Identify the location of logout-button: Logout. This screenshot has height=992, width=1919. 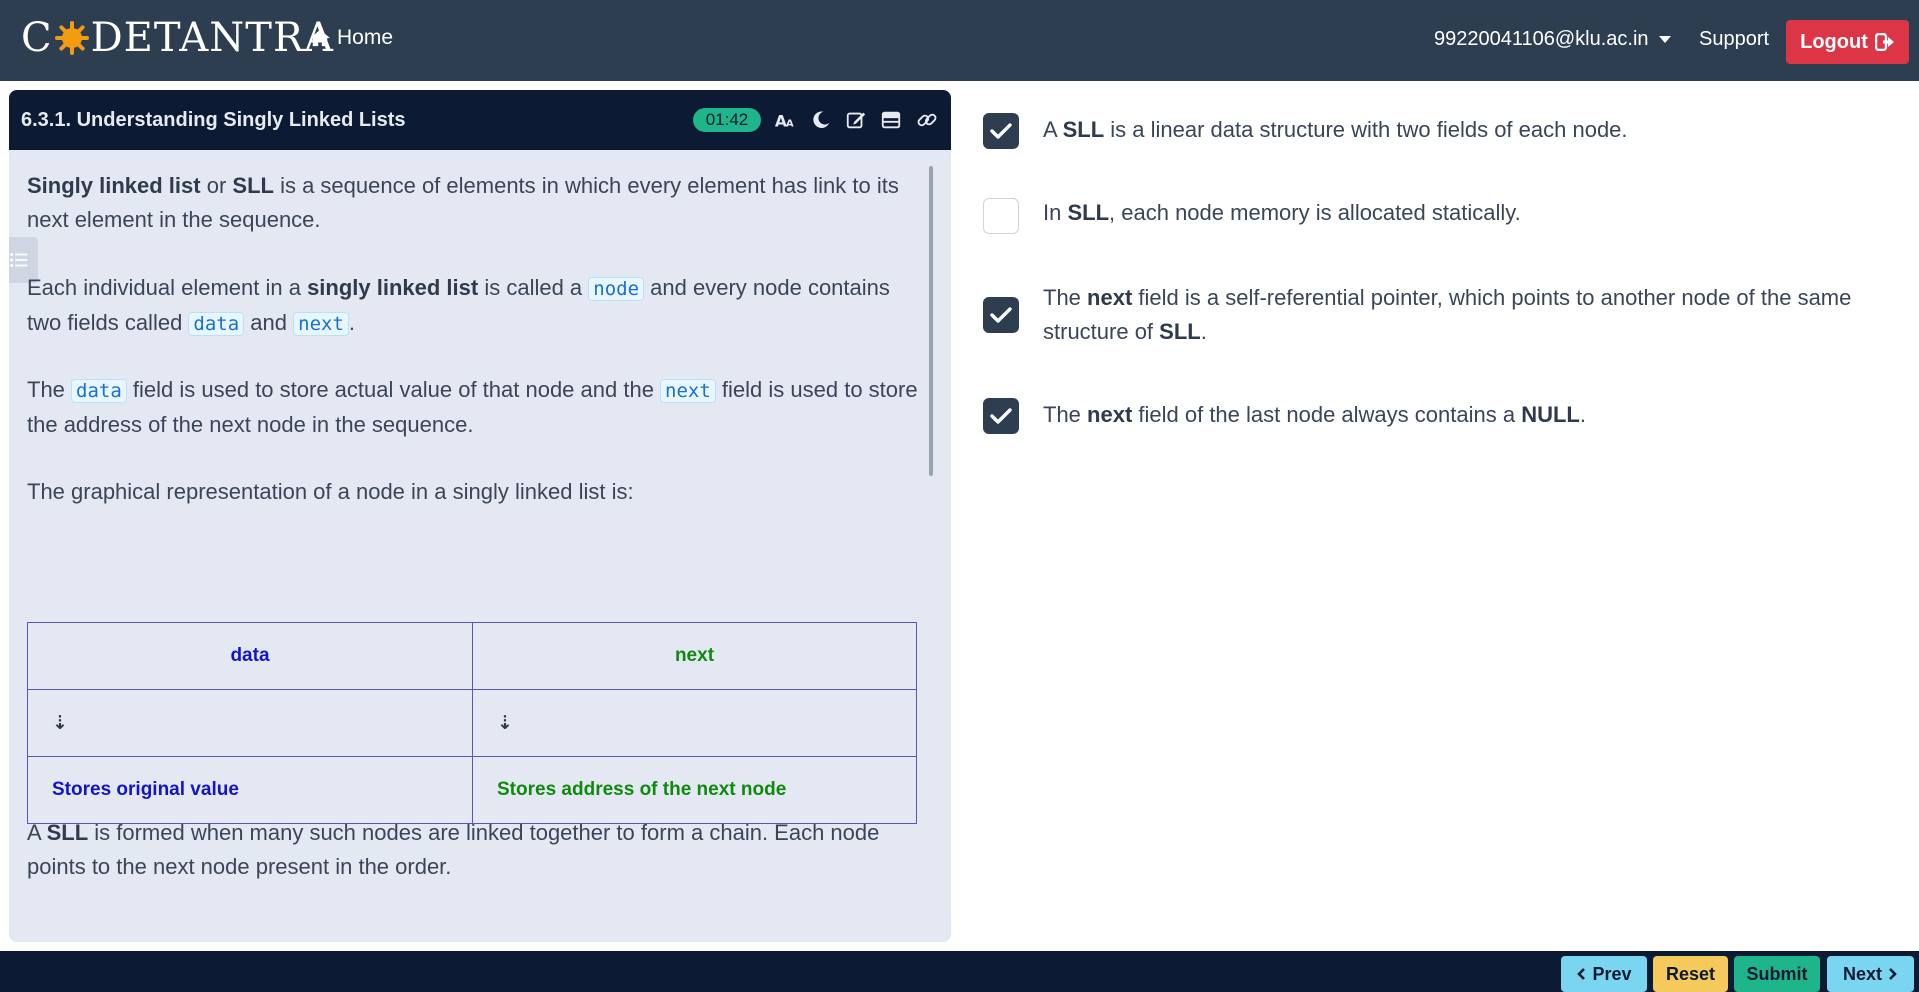
(1847, 42).